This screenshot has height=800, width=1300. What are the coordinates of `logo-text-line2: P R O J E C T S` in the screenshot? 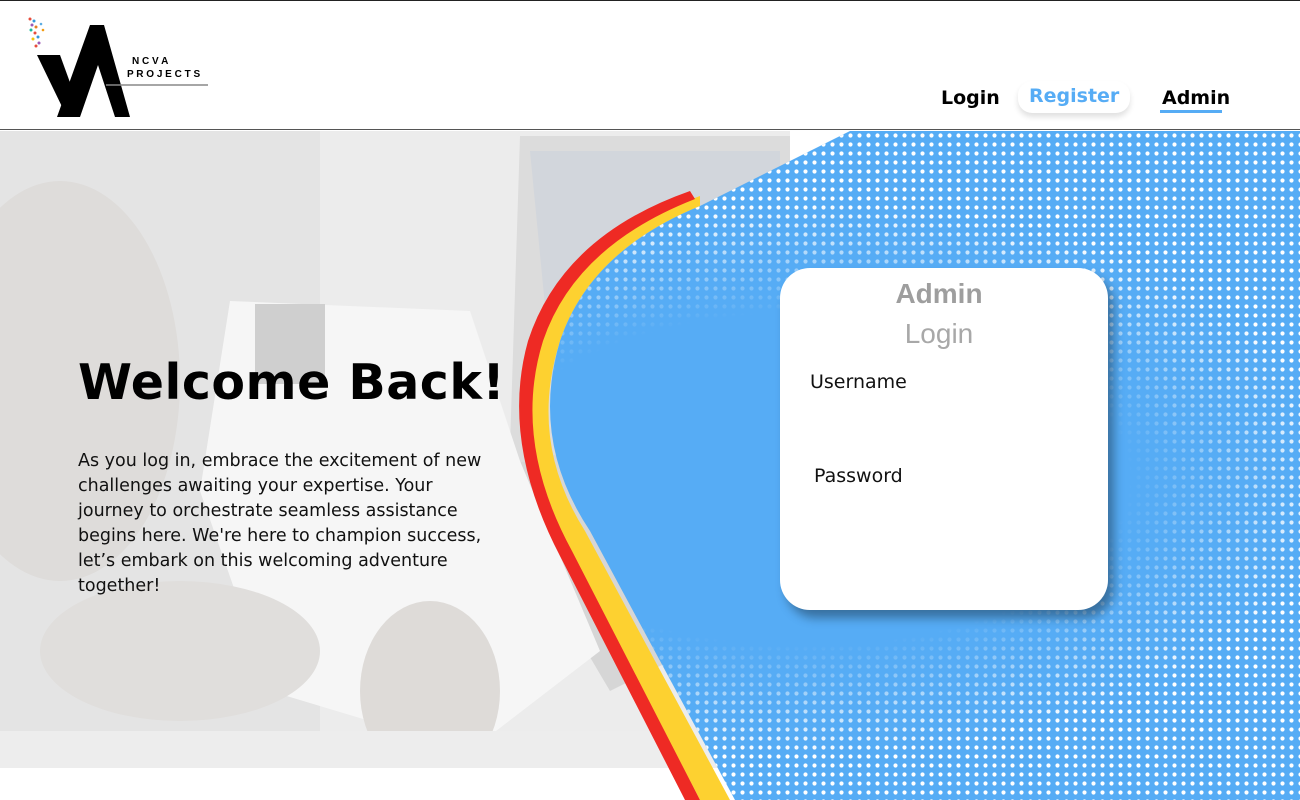 It's located at (163, 74).